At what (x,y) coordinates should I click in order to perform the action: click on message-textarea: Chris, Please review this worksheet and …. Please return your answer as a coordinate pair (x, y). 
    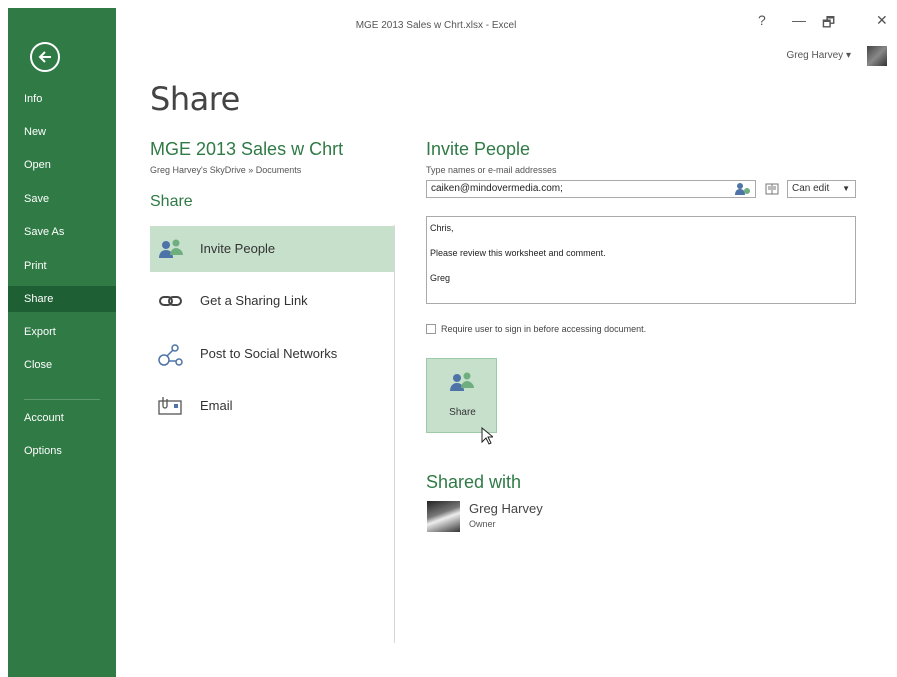
    Looking at the image, I should click on (641, 260).